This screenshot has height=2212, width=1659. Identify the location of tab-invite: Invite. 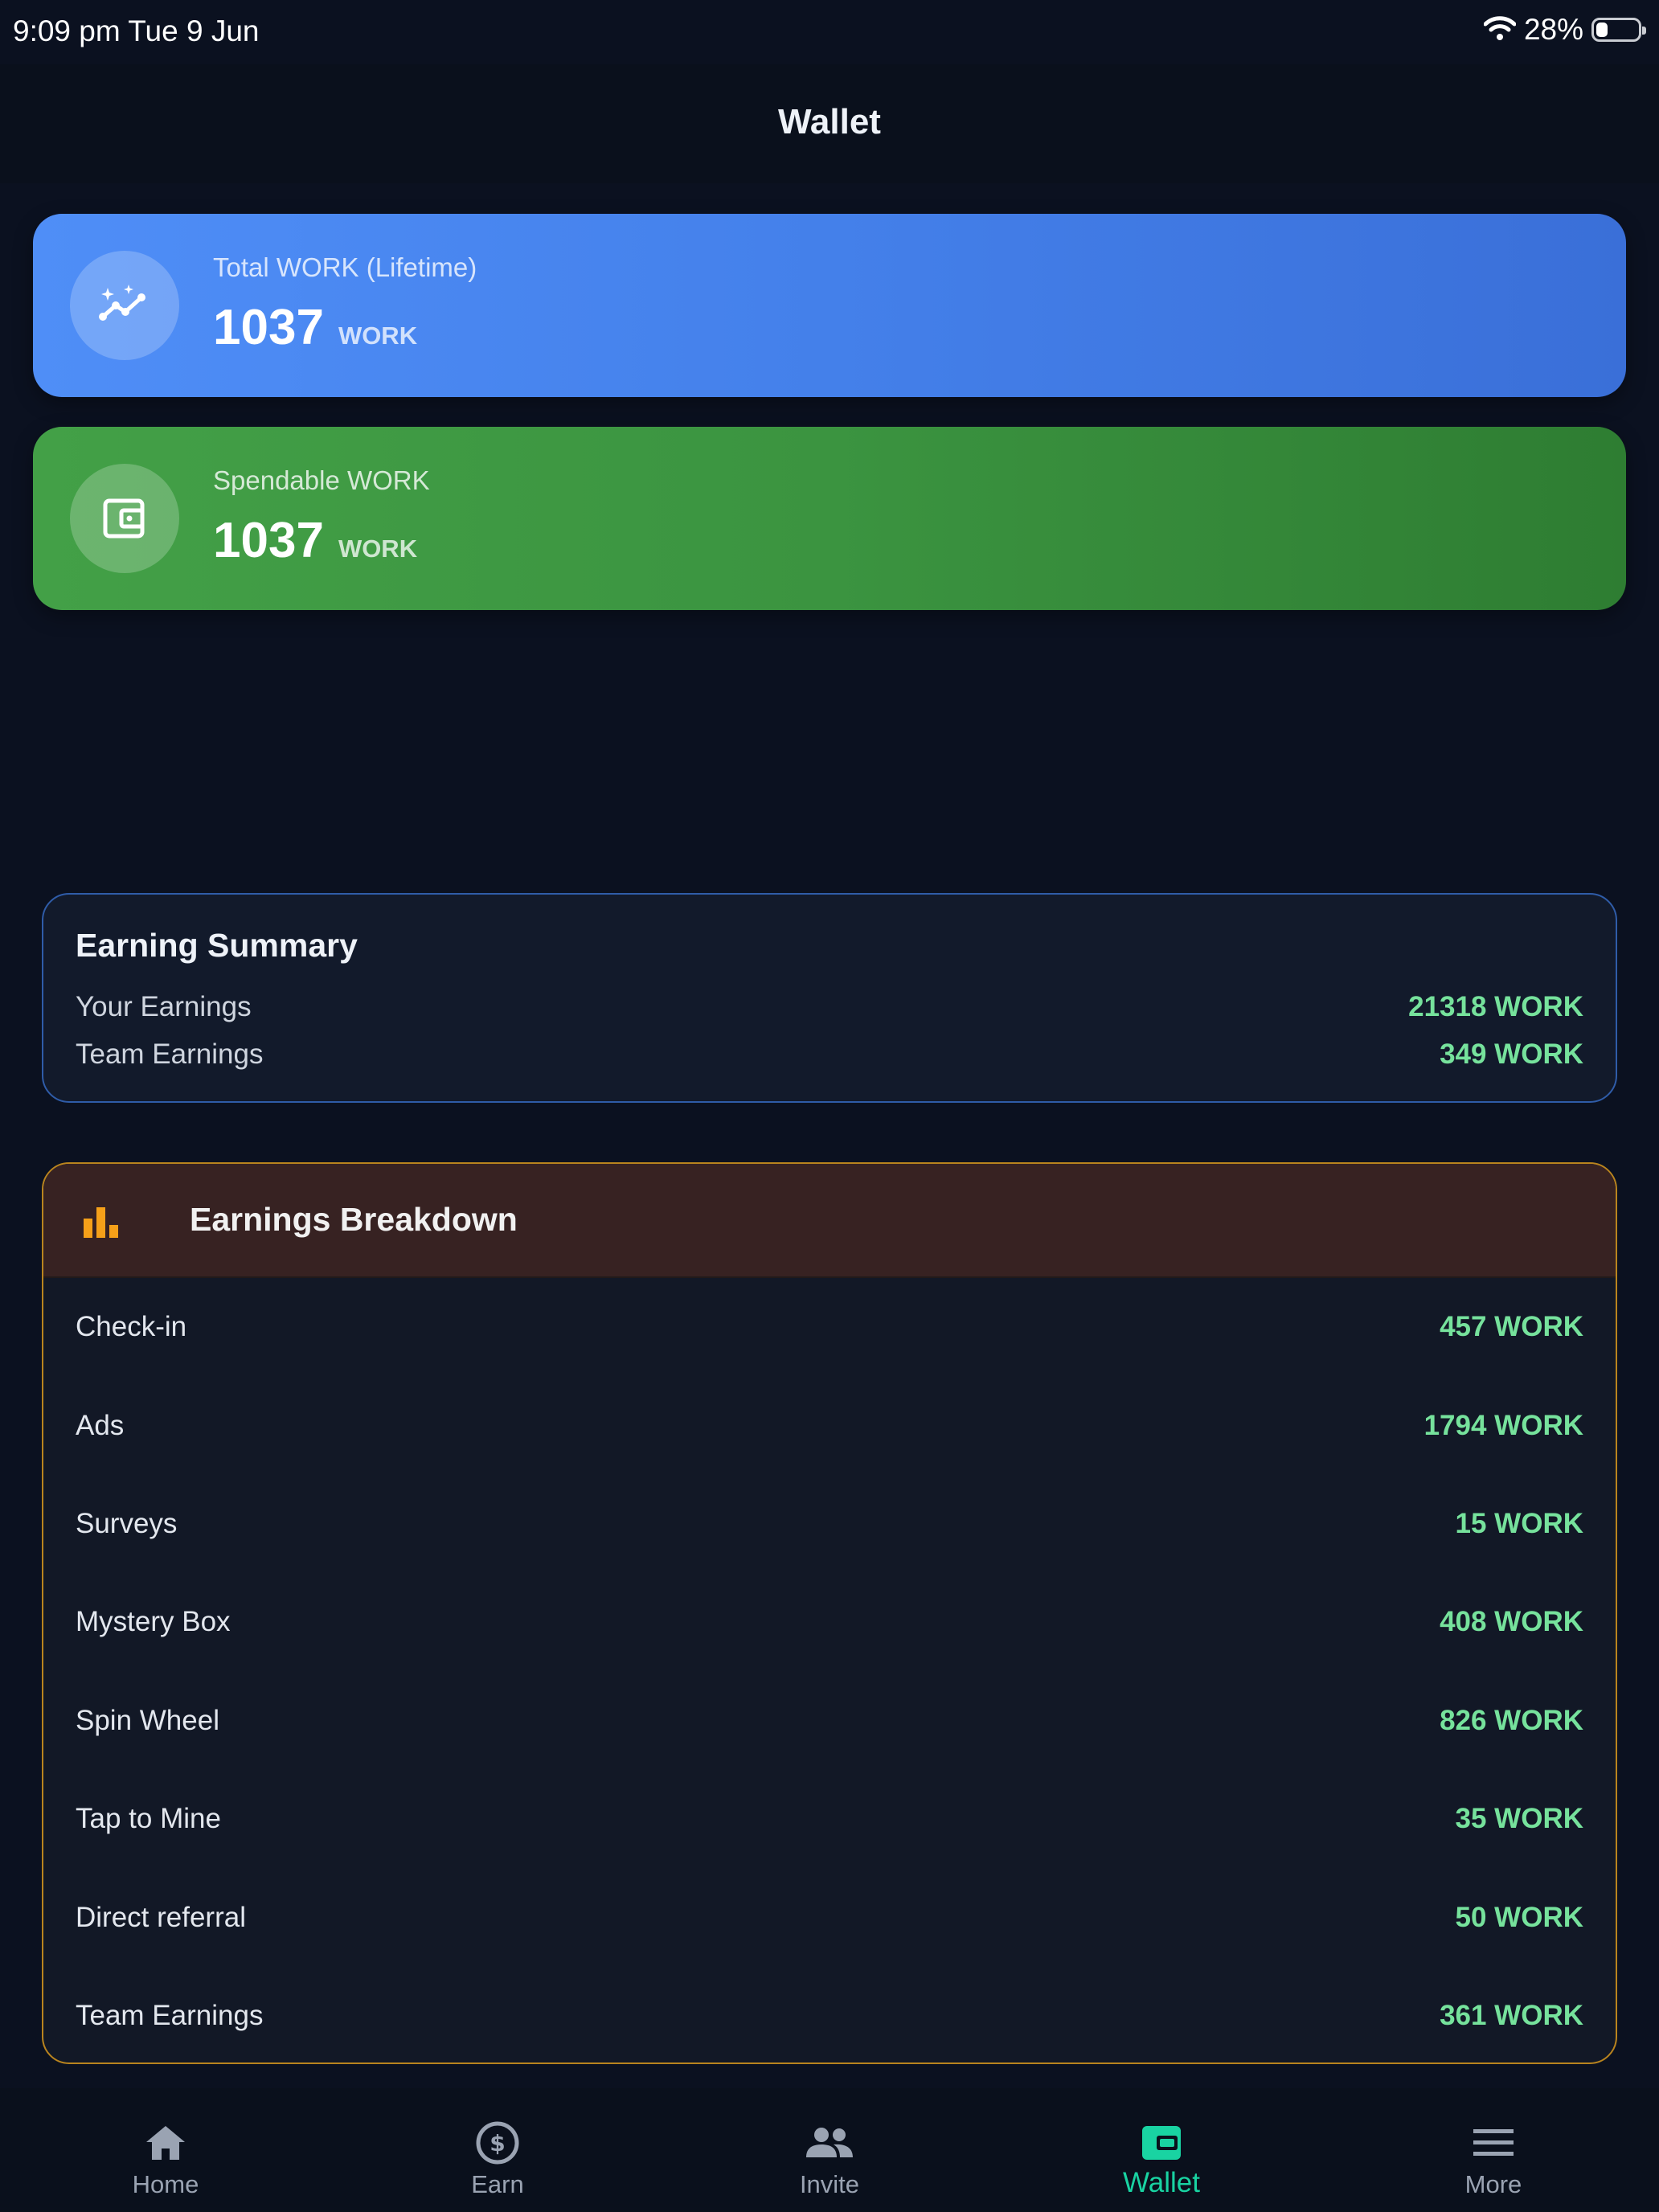
(829, 2150).